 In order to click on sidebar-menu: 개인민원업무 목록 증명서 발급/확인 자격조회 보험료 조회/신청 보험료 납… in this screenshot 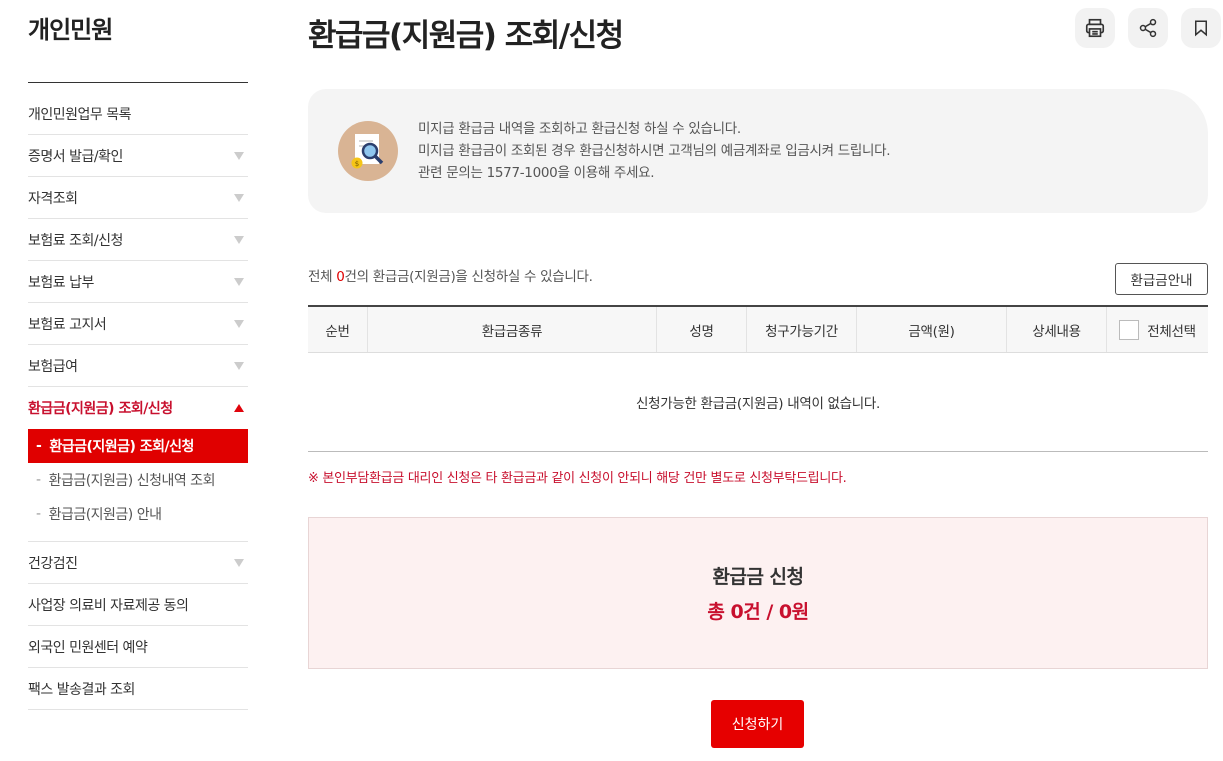, I will do `click(138, 401)`.